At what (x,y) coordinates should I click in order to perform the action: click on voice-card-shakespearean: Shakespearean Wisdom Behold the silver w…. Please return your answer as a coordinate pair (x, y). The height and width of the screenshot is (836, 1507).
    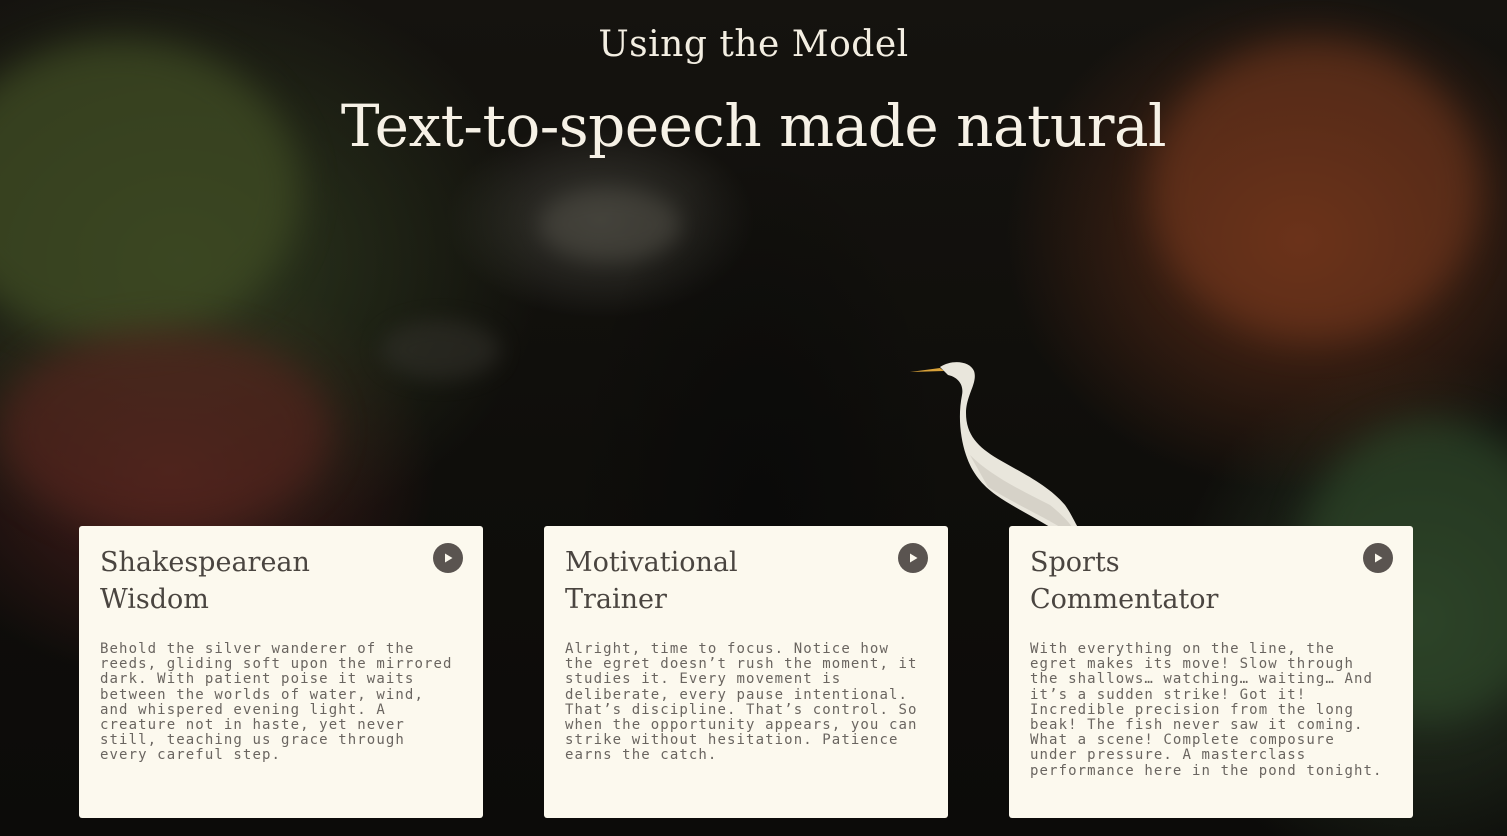
    Looking at the image, I should click on (281, 672).